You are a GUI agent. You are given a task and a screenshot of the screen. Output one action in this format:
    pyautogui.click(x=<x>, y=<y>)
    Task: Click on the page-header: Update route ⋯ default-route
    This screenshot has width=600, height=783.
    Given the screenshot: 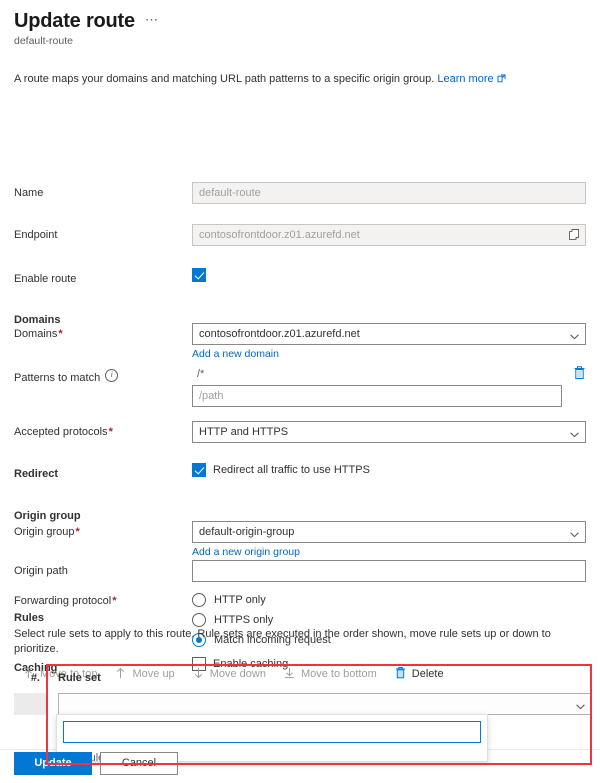 What is the action you would take?
    pyautogui.click(x=300, y=23)
    